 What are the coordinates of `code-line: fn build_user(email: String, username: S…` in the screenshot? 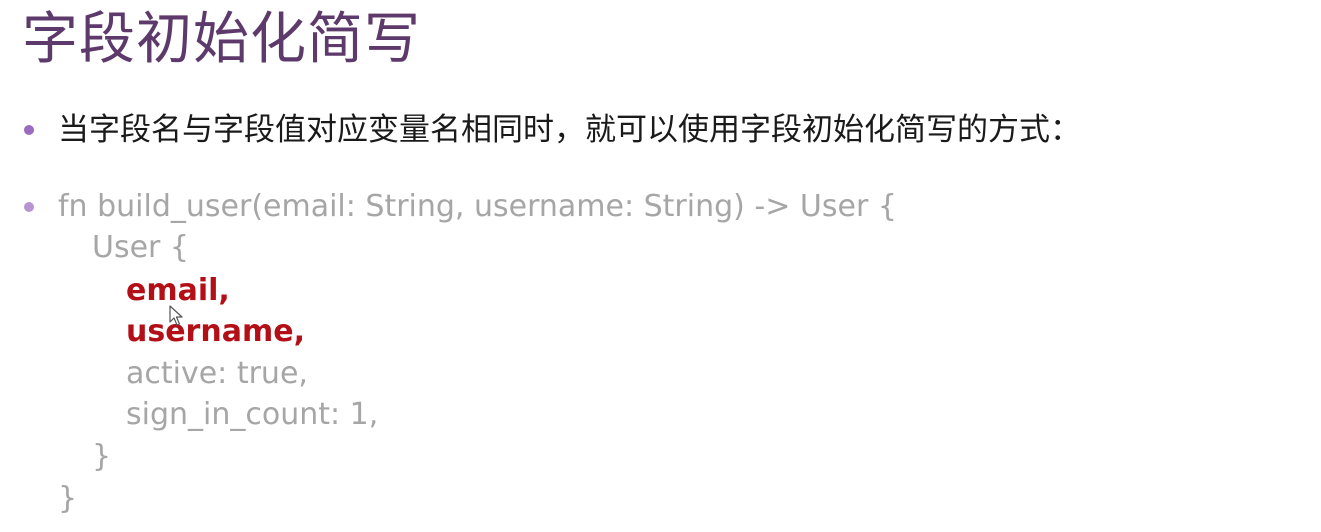 It's located at (477, 206).